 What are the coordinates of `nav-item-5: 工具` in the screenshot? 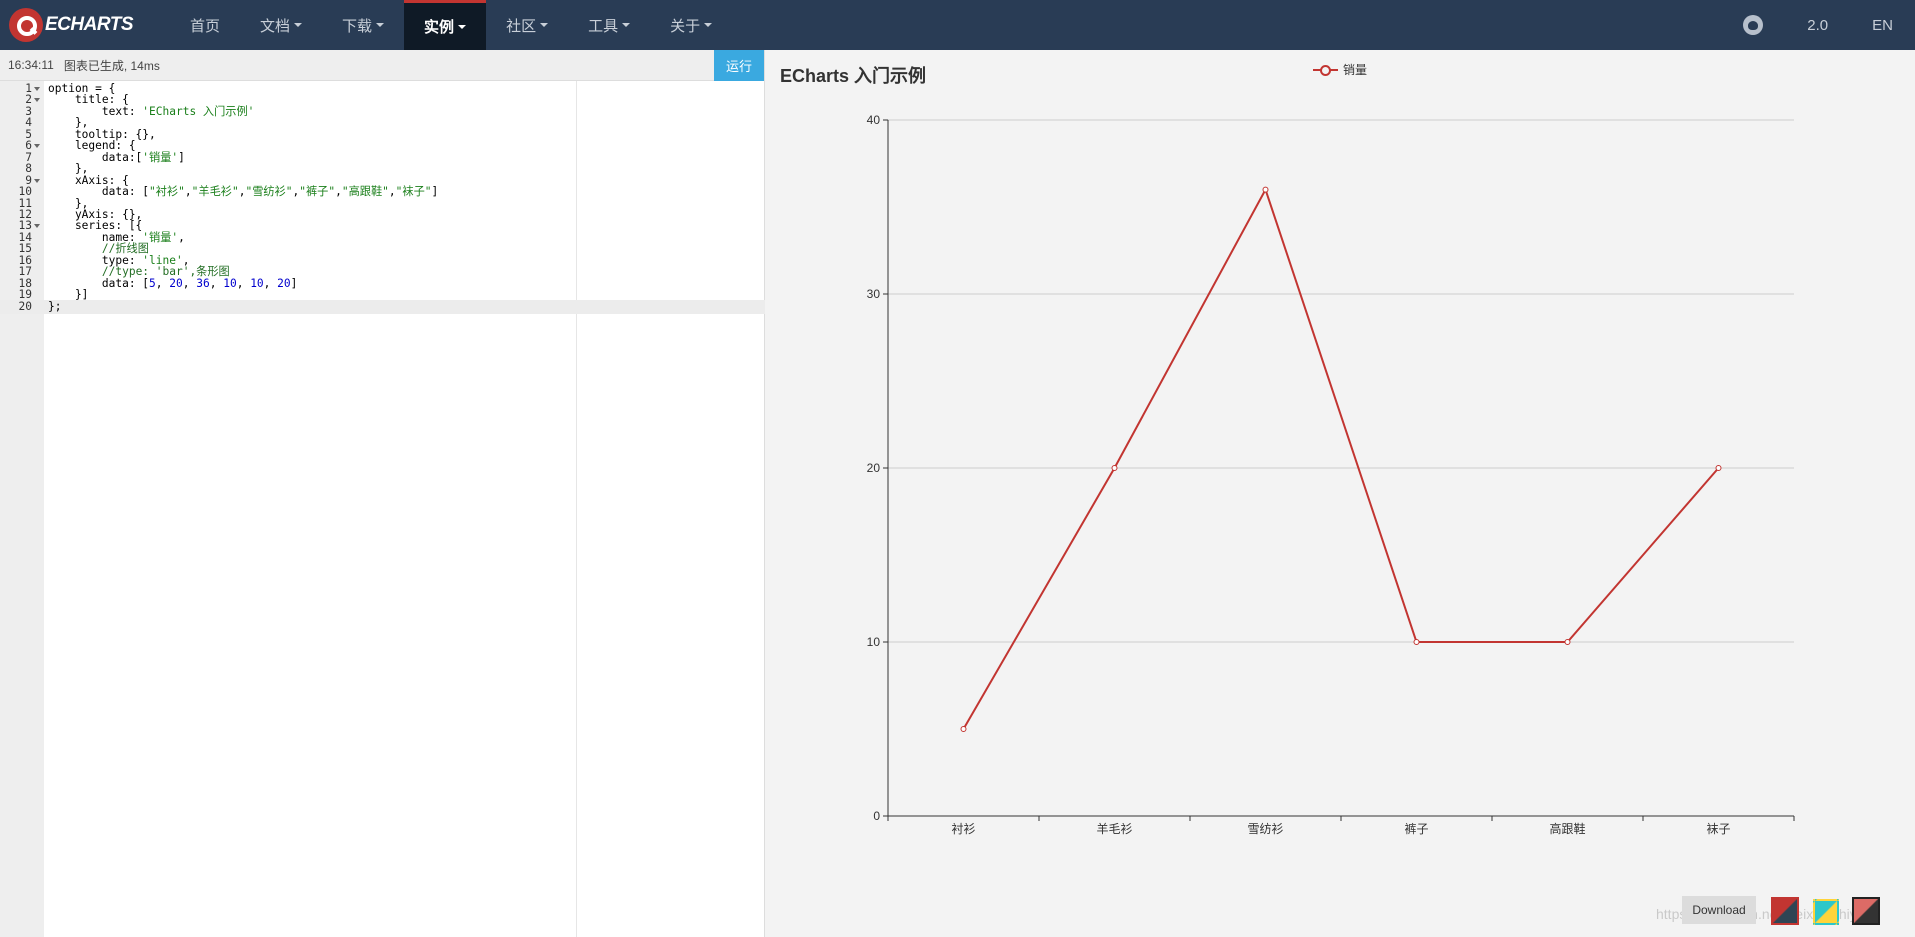 It's located at (609, 25).